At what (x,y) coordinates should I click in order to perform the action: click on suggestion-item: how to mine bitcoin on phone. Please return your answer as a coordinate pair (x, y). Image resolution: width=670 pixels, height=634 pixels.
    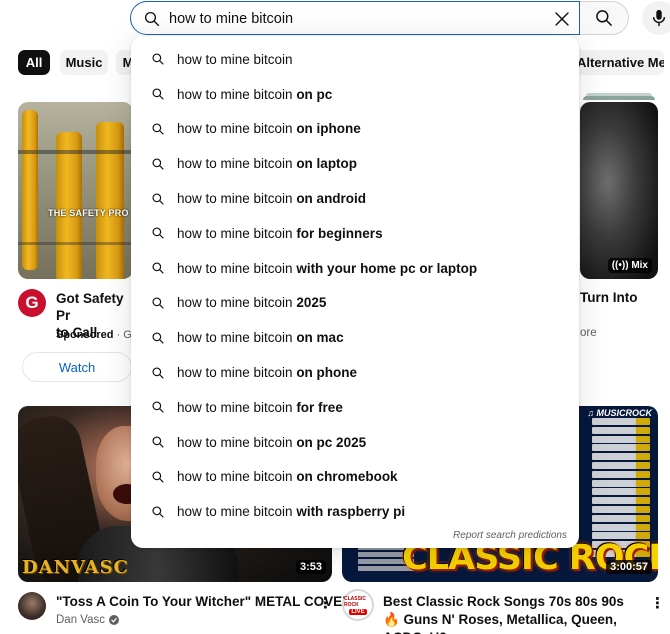
    Looking at the image, I should click on (355, 372).